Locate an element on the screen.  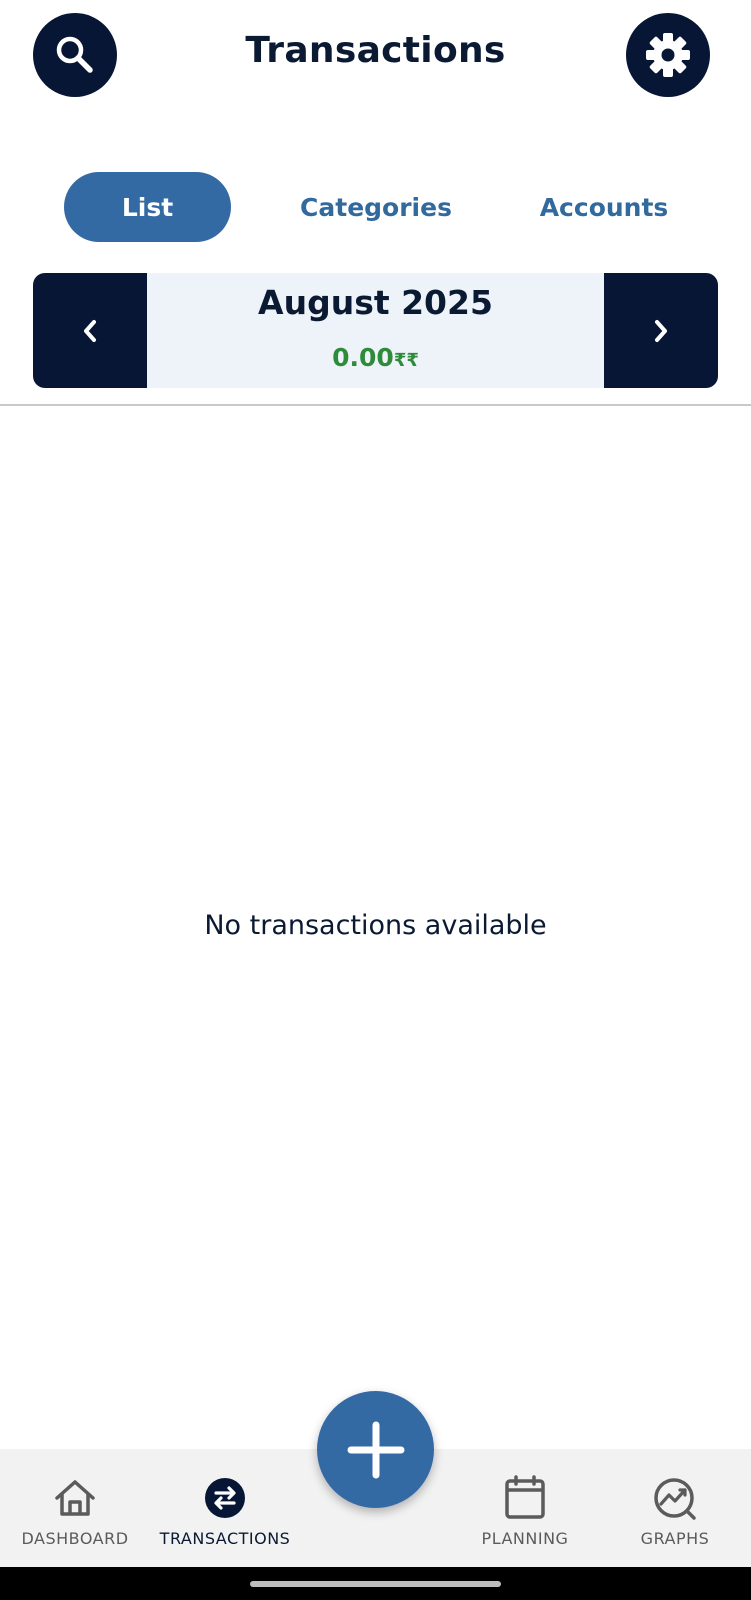
nav-item-transactions: TRANSACTIONS is located at coordinates (225, 1508).